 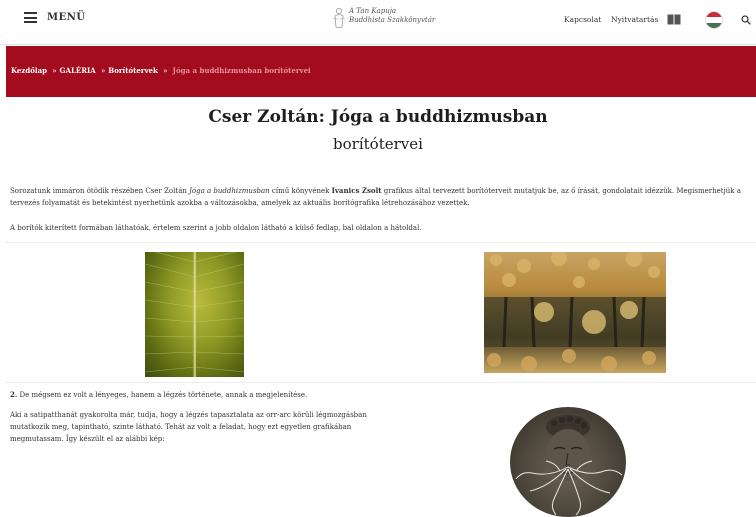 I want to click on nav-link-kapcsolat: Kapcsolat, so click(x=582, y=19).